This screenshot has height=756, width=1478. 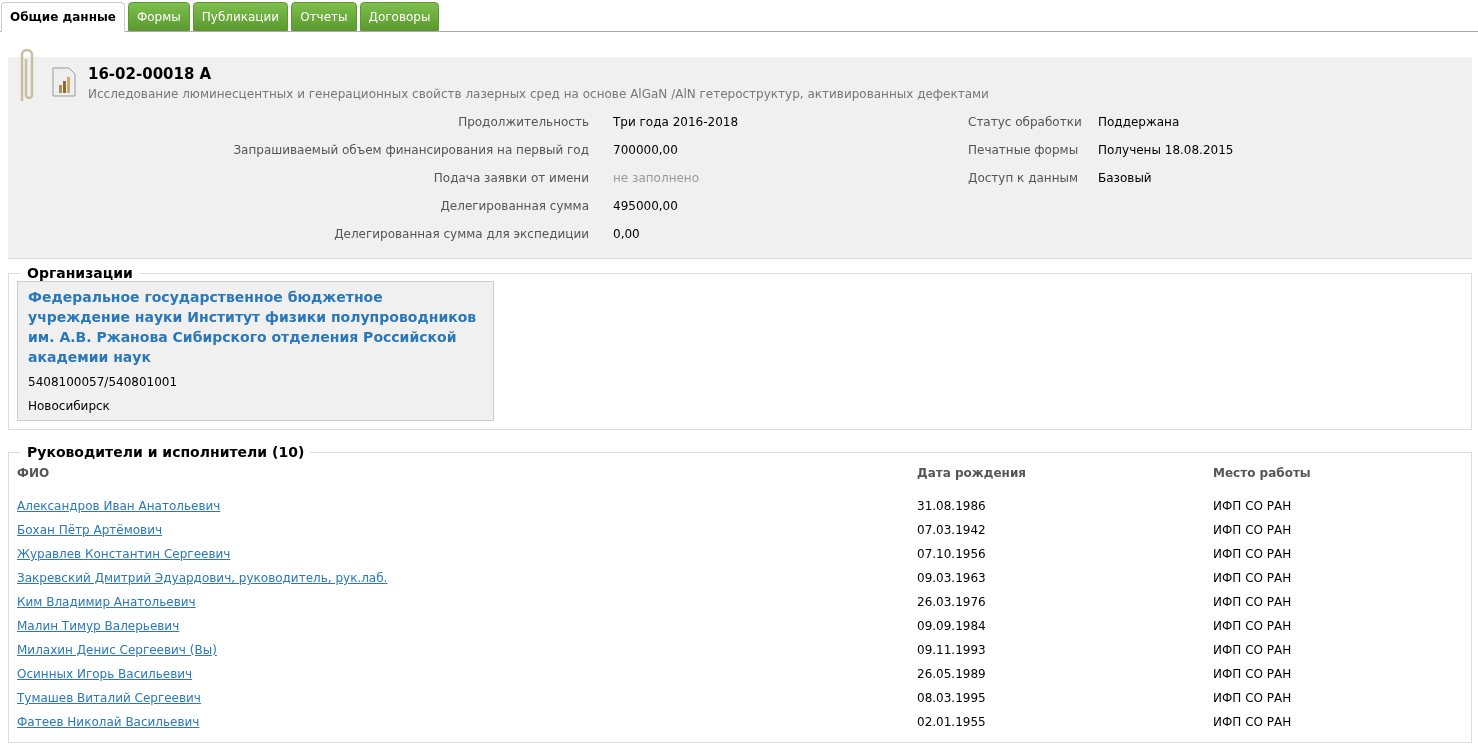 What do you see at coordinates (158, 16) in the screenshot?
I see `tab: Формы` at bounding box center [158, 16].